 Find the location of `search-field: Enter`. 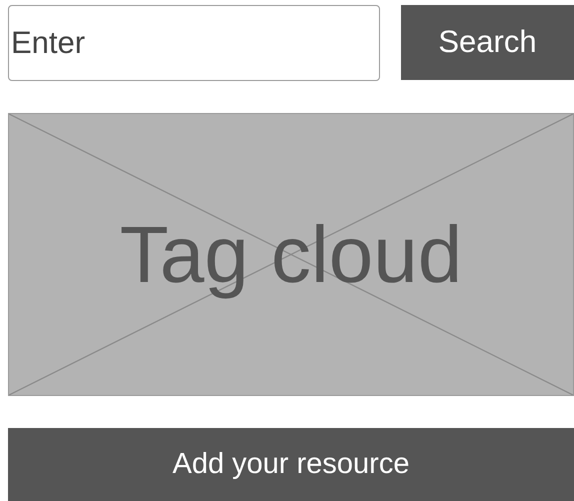

search-field: Enter is located at coordinates (194, 43).